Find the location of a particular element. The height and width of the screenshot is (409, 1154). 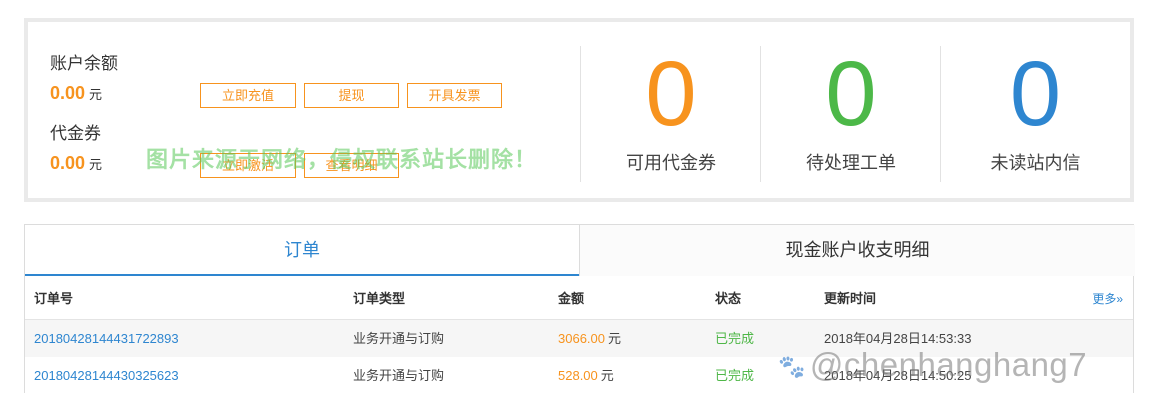

activate-voucher-button: 立即激活 is located at coordinates (248, 165).